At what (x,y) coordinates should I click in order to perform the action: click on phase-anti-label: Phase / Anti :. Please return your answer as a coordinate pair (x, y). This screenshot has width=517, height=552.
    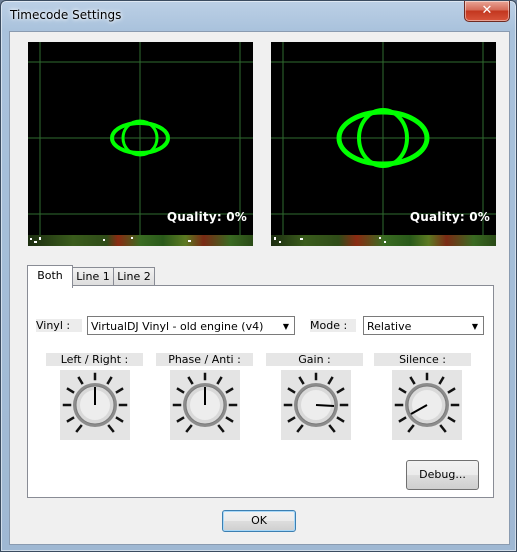
    Looking at the image, I should click on (204, 359).